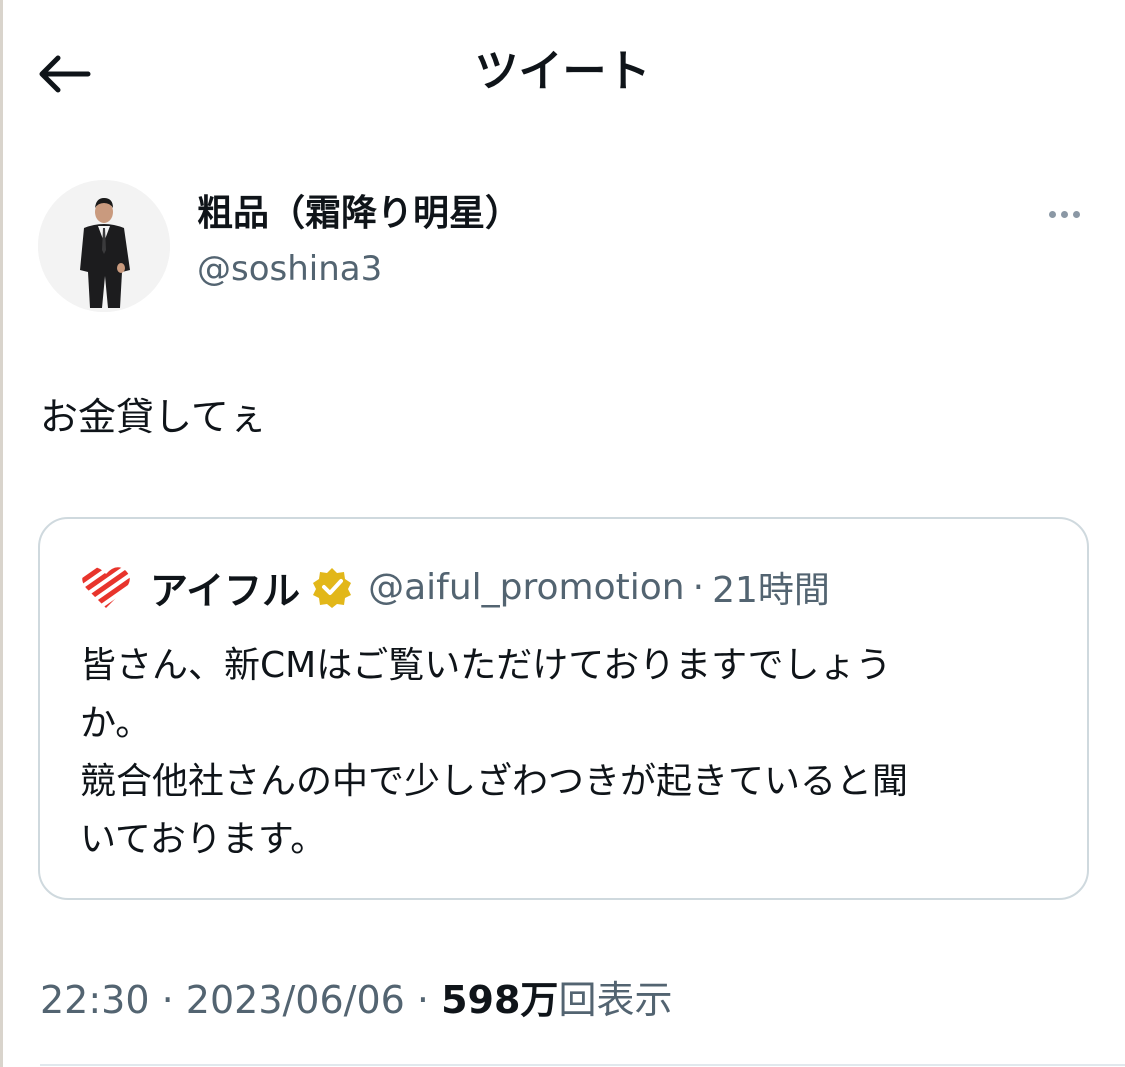 The width and height of the screenshot is (1125, 1067). What do you see at coordinates (486, 665) in the screenshot?
I see `quoted-tweet-line: 皆さん、新CMはご覧いただけておりますでしょう` at bounding box center [486, 665].